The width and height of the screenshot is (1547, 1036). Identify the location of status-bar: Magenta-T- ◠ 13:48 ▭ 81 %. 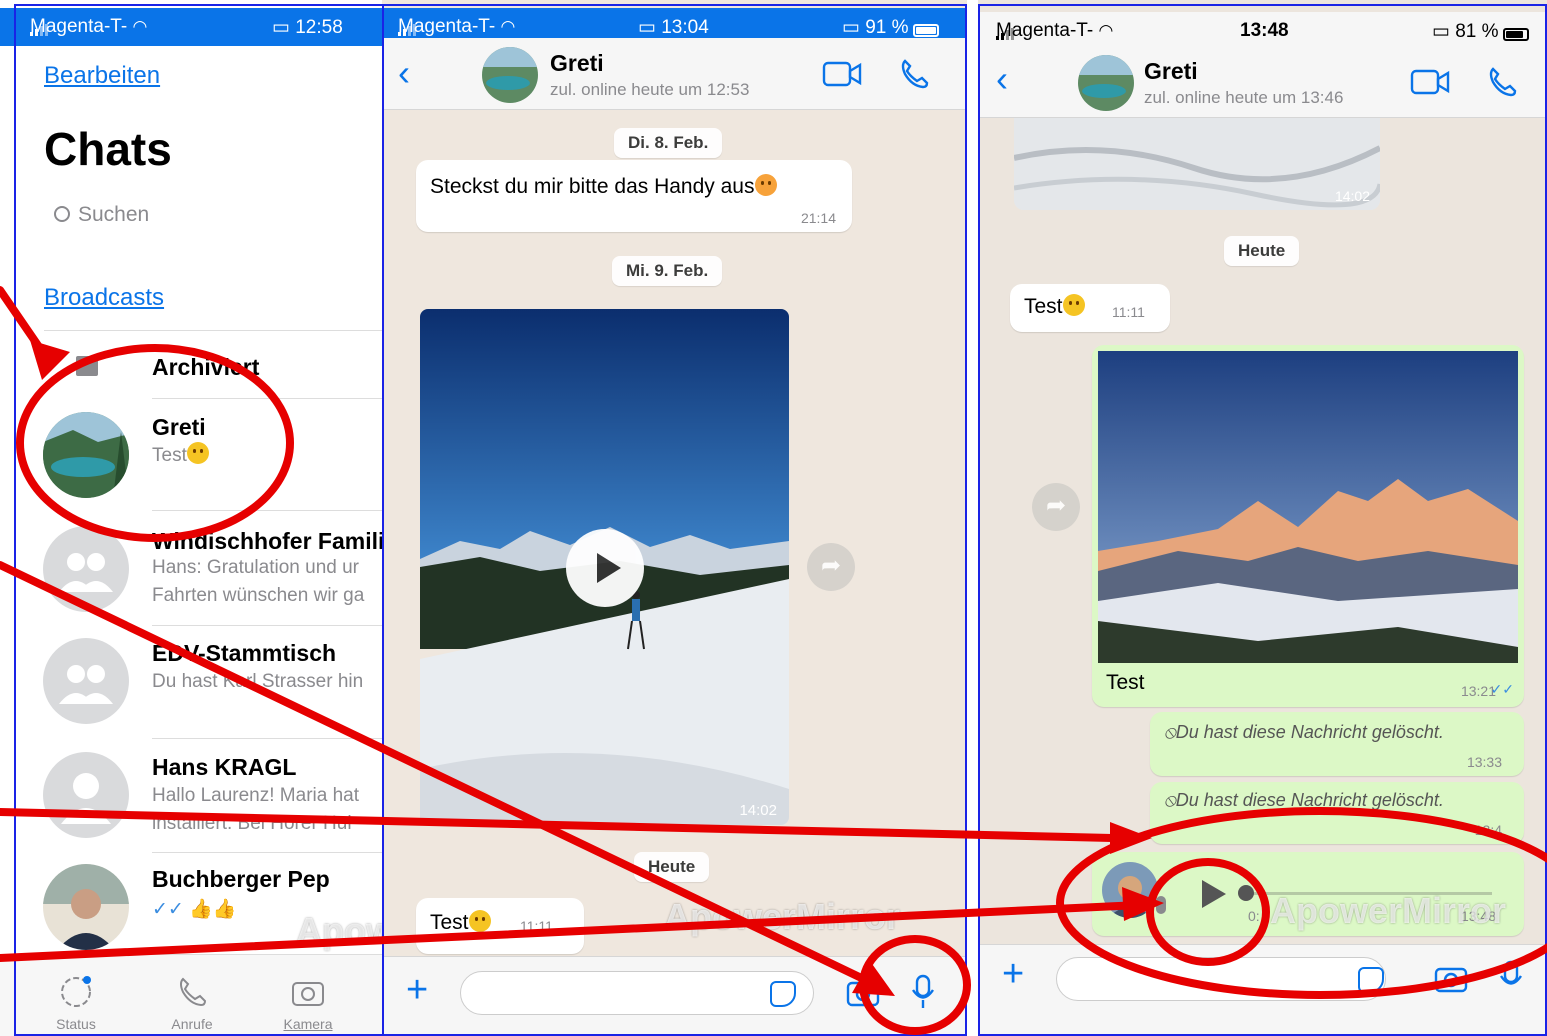
(1262, 31).